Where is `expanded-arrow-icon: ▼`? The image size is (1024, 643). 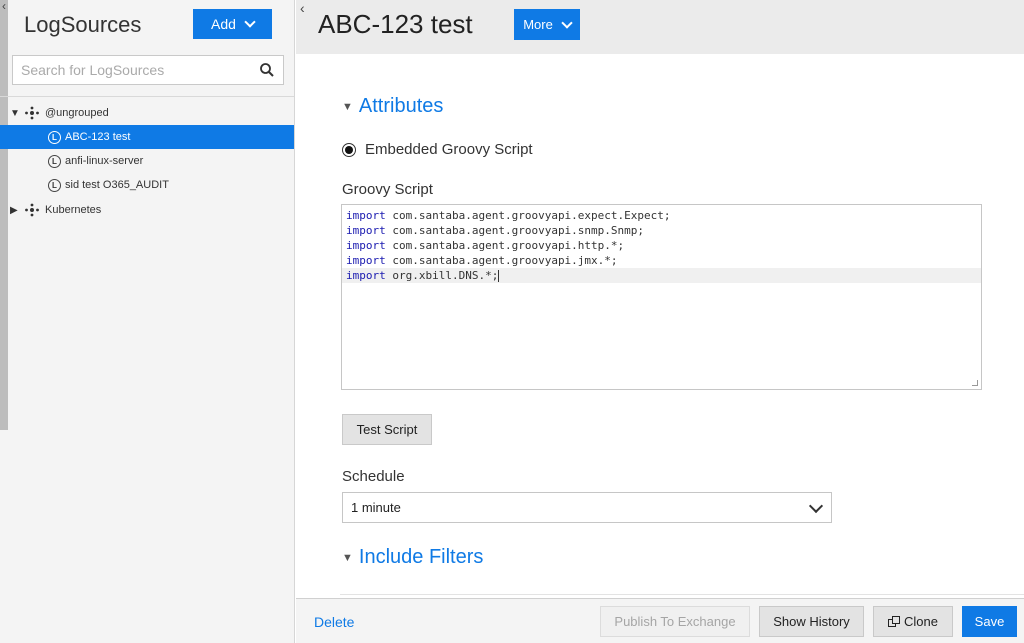
expanded-arrow-icon: ▼ is located at coordinates (15, 113).